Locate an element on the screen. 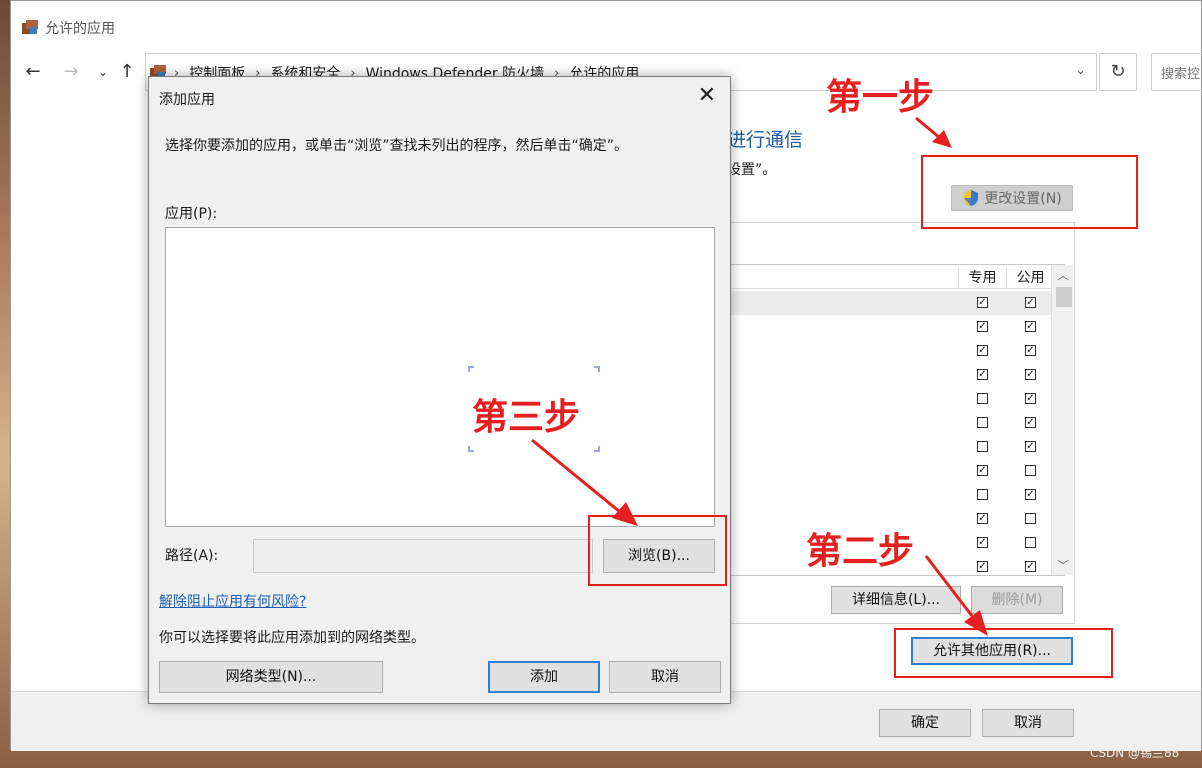  watermark: CSDN @锡兰88 is located at coordinates (1135, 753).